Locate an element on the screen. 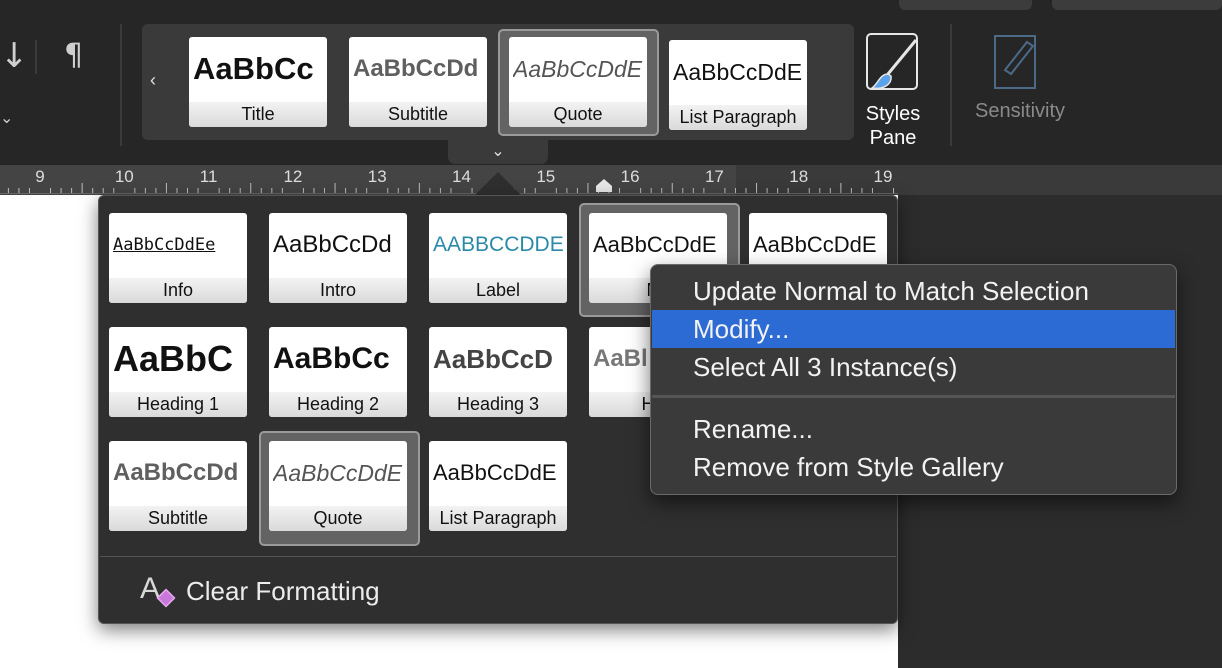 Image resolution: width=1222 pixels, height=668 pixels. ruler-number: 13 is located at coordinates (377, 176).